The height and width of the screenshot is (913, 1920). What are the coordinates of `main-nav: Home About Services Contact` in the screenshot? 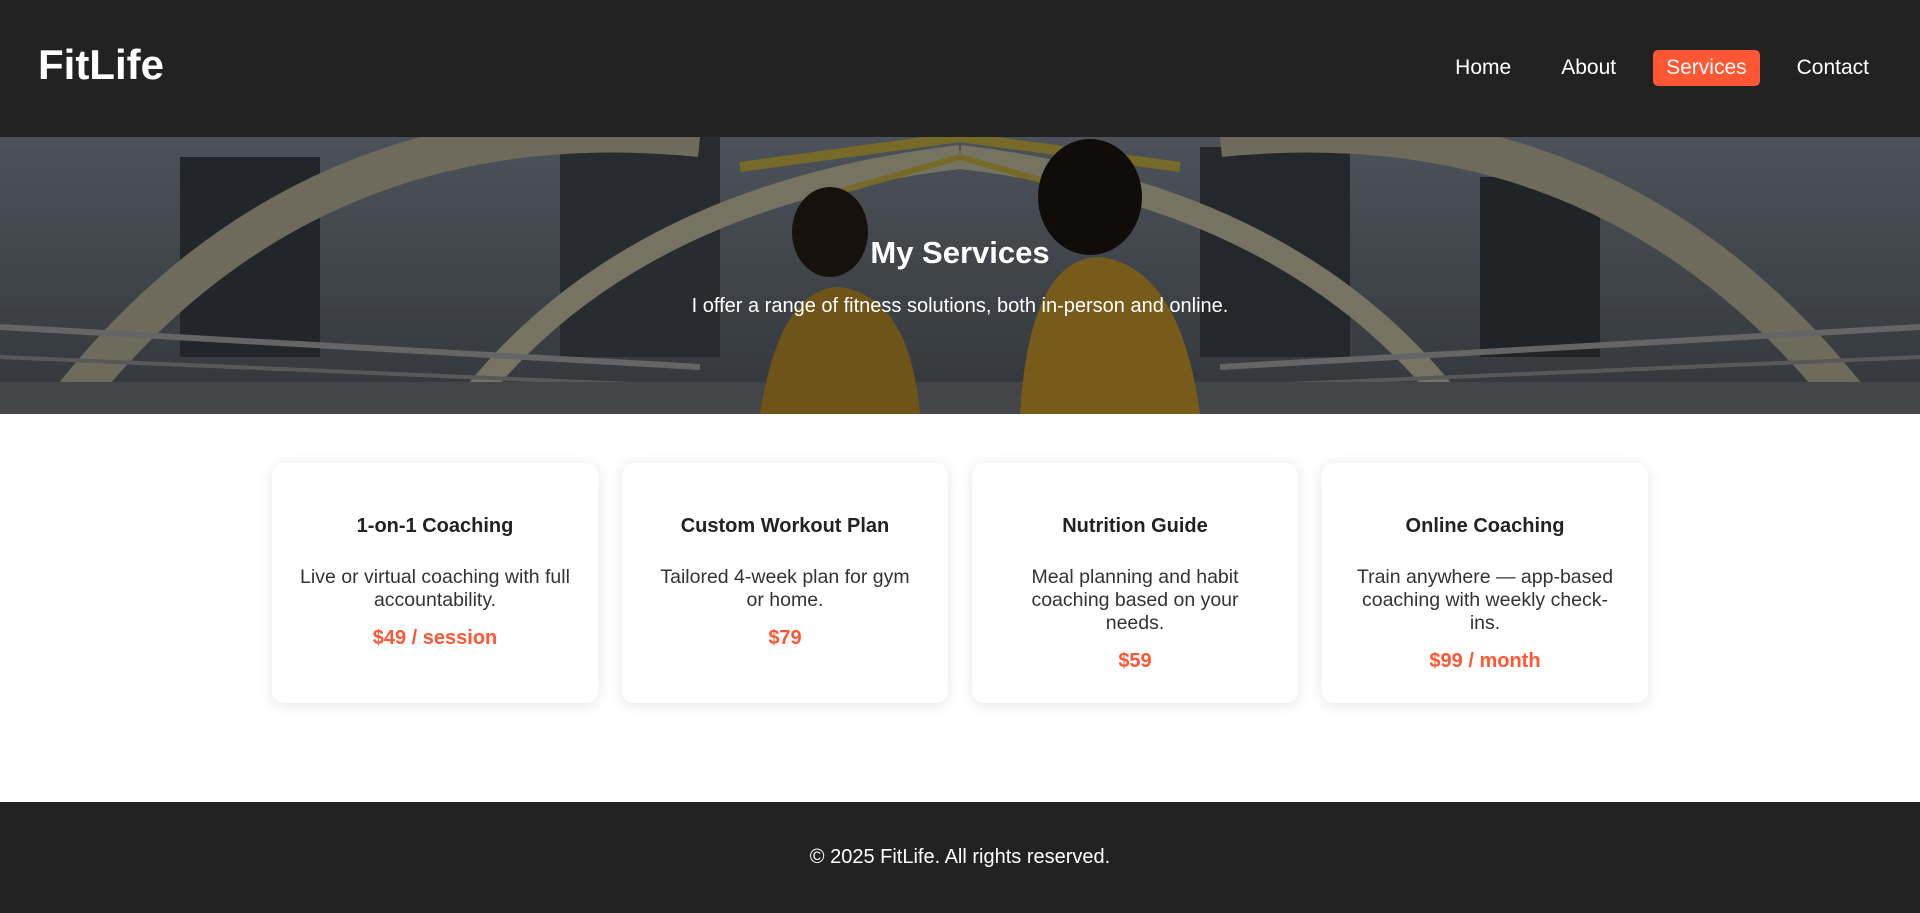 It's located at (1650, 68).